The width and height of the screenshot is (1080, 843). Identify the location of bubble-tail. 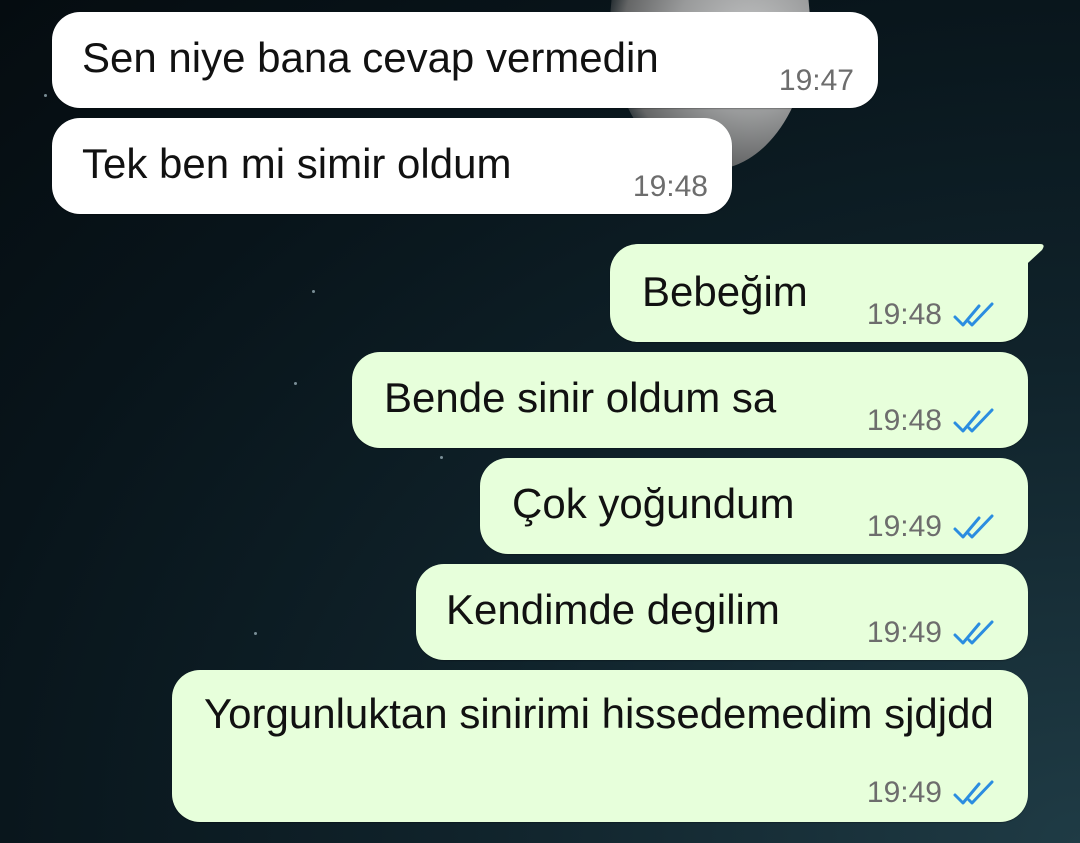
(1030, 259).